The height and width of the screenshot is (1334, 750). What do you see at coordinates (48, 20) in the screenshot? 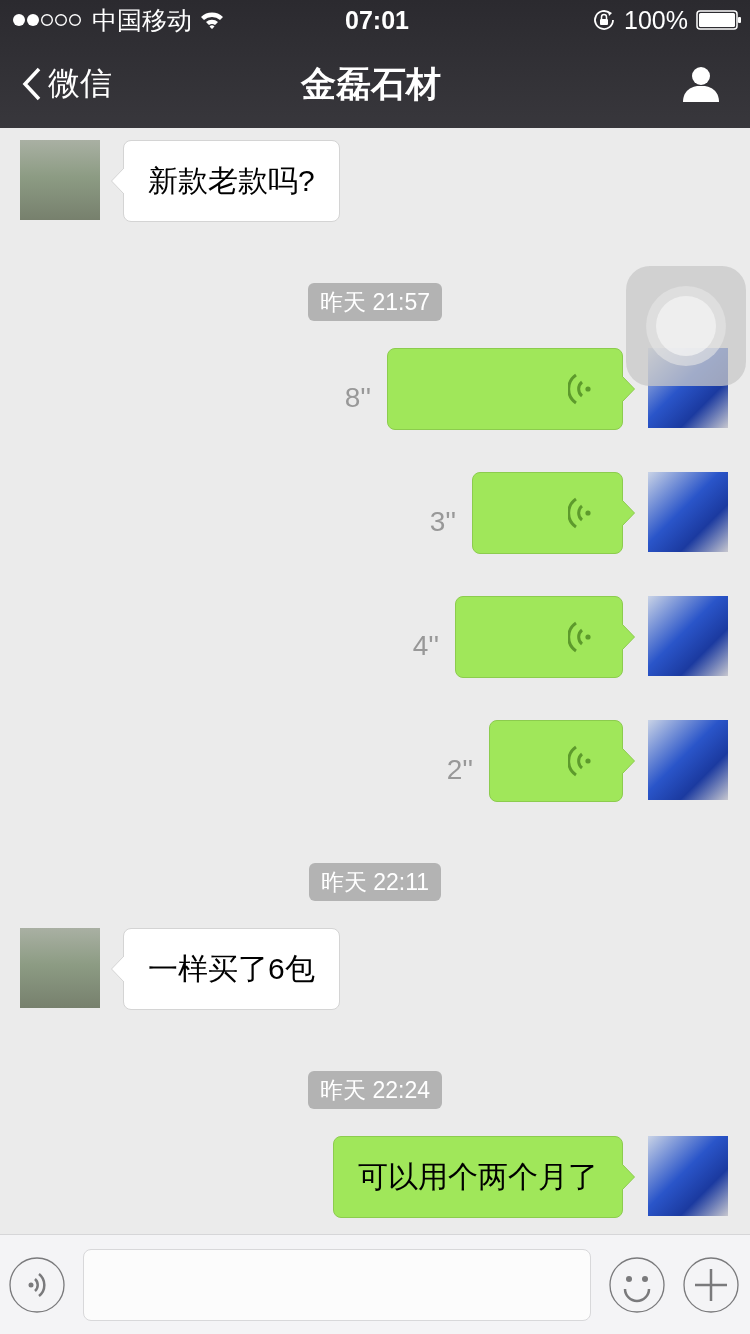
I see `signal-icon` at bounding box center [48, 20].